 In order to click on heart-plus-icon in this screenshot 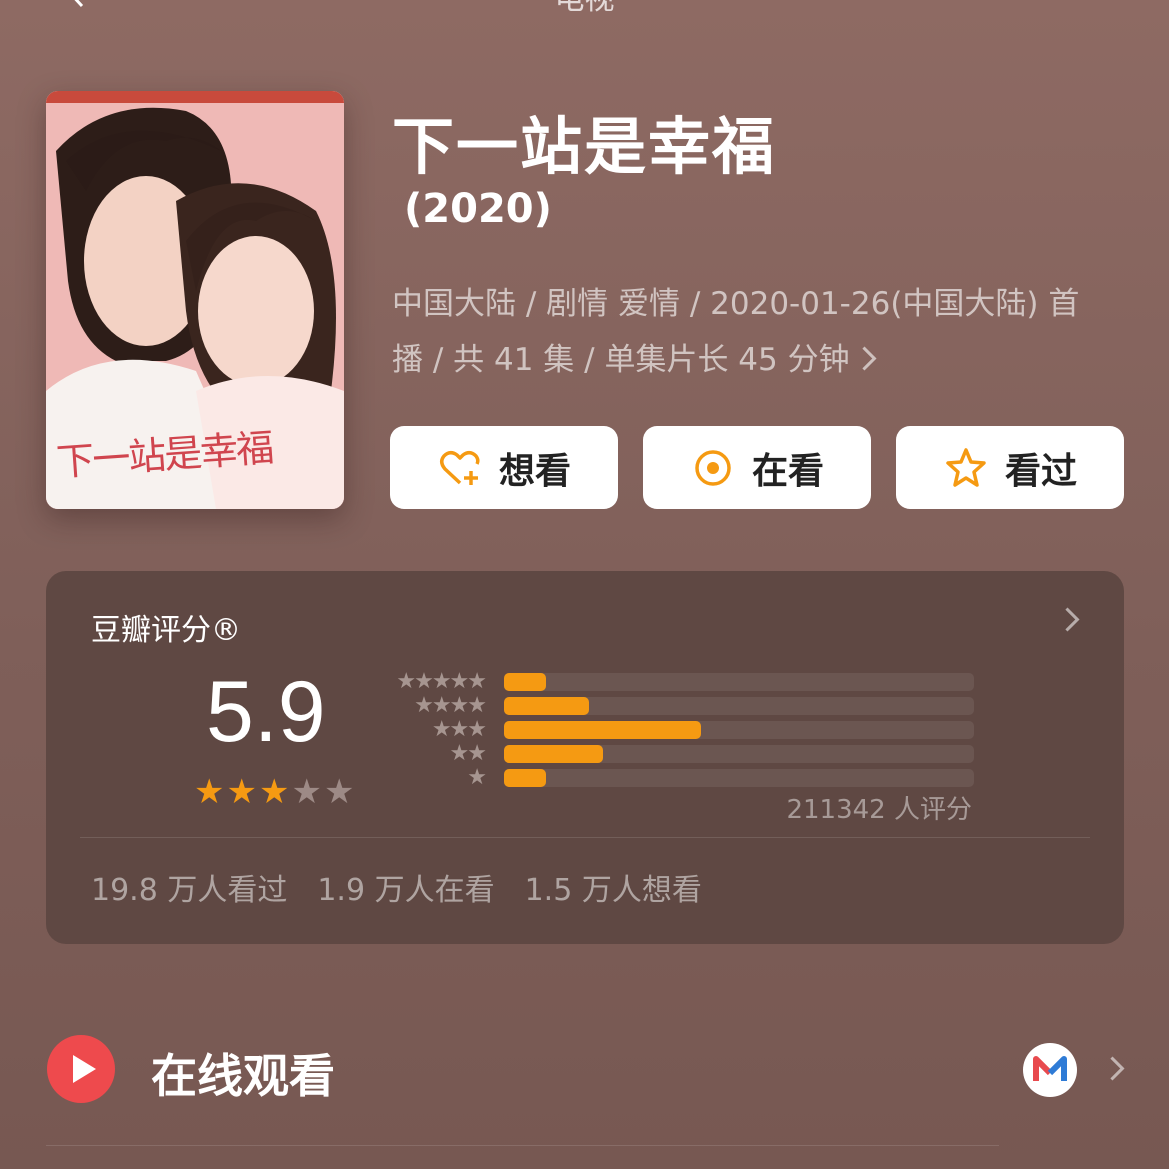, I will do `click(459, 467)`.